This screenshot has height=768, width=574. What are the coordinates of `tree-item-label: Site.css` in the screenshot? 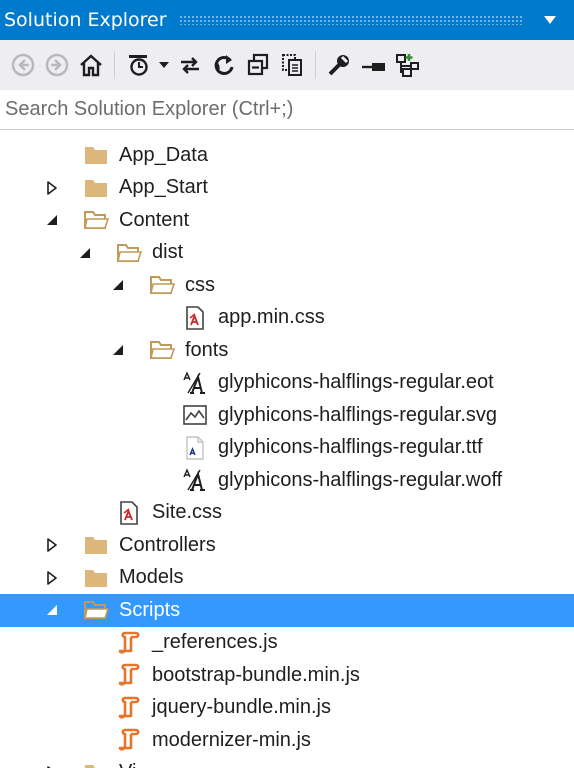 It's located at (187, 512).